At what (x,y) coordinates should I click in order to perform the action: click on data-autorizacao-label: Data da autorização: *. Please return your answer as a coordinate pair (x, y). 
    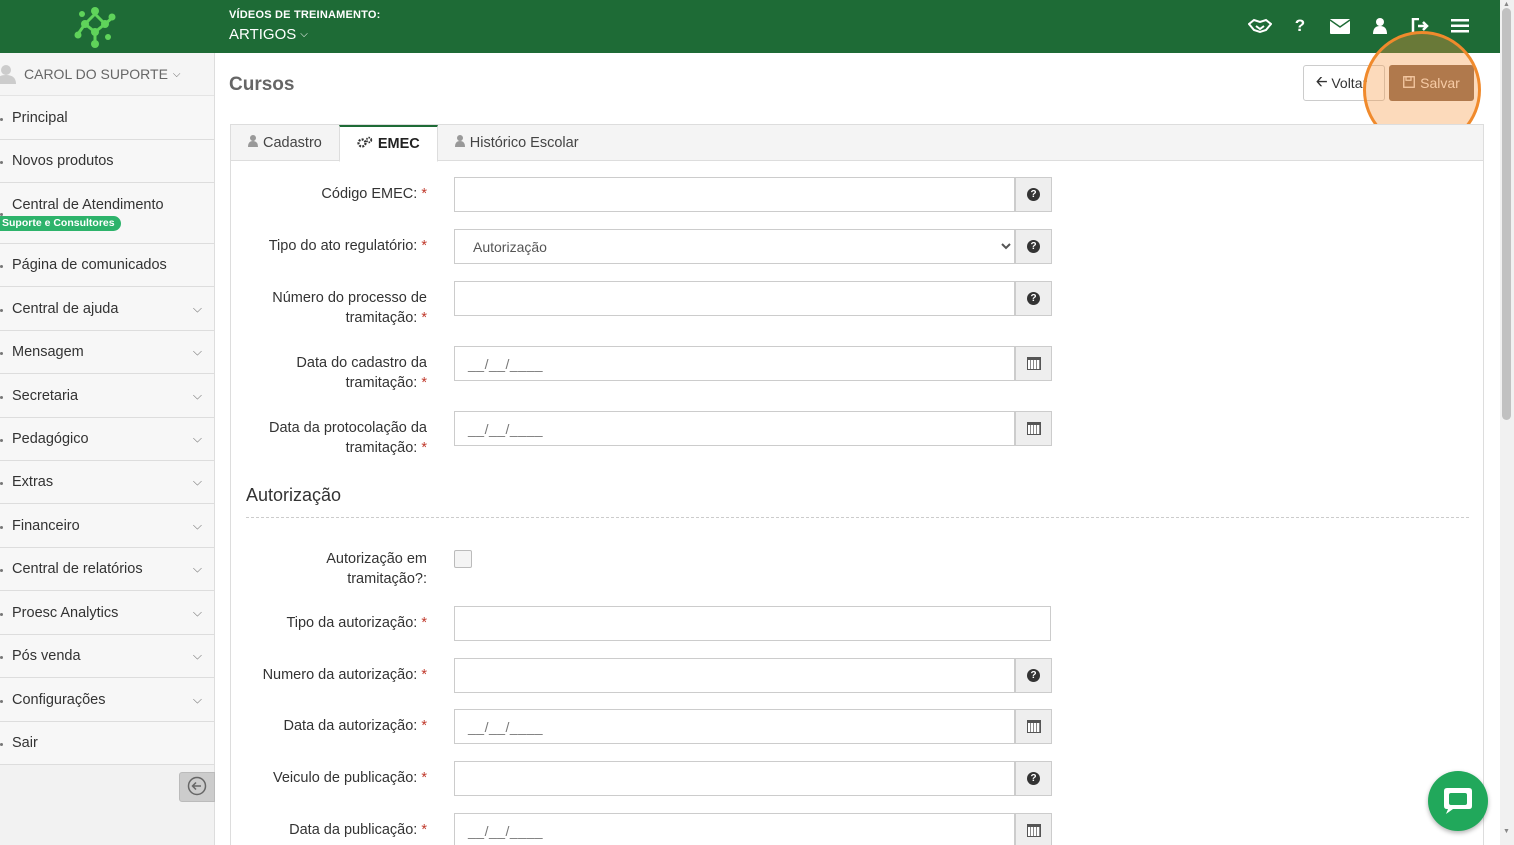
    Looking at the image, I should click on (355, 726).